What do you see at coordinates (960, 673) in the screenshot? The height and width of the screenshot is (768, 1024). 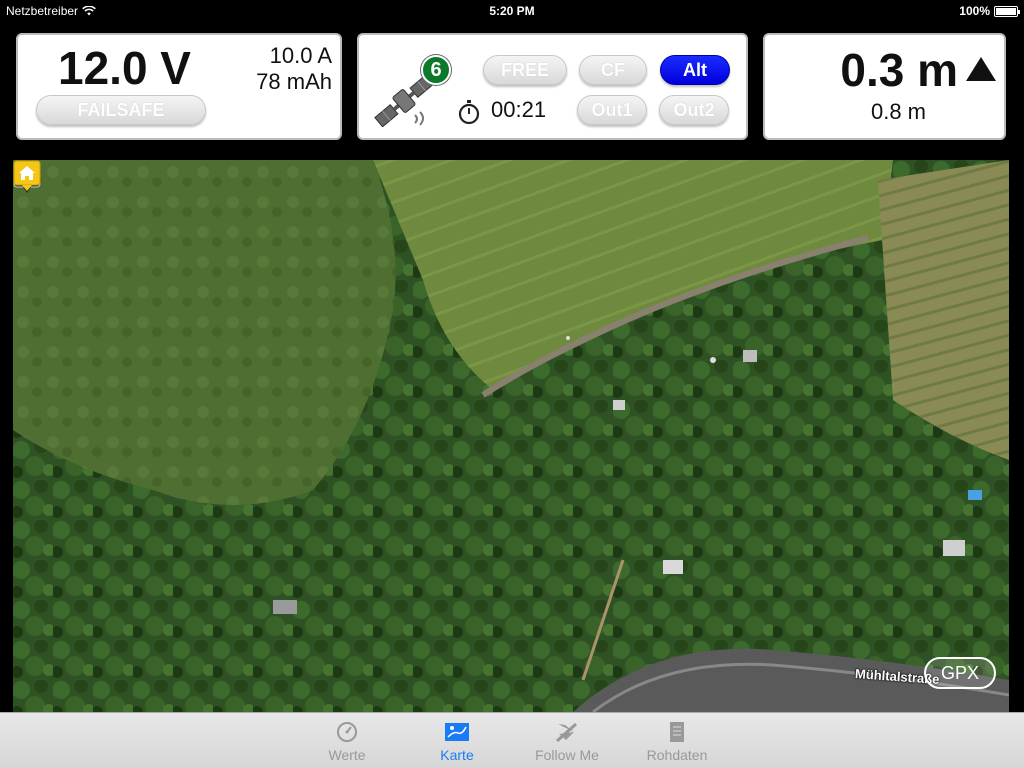 I see `gpx-button: GPX` at bounding box center [960, 673].